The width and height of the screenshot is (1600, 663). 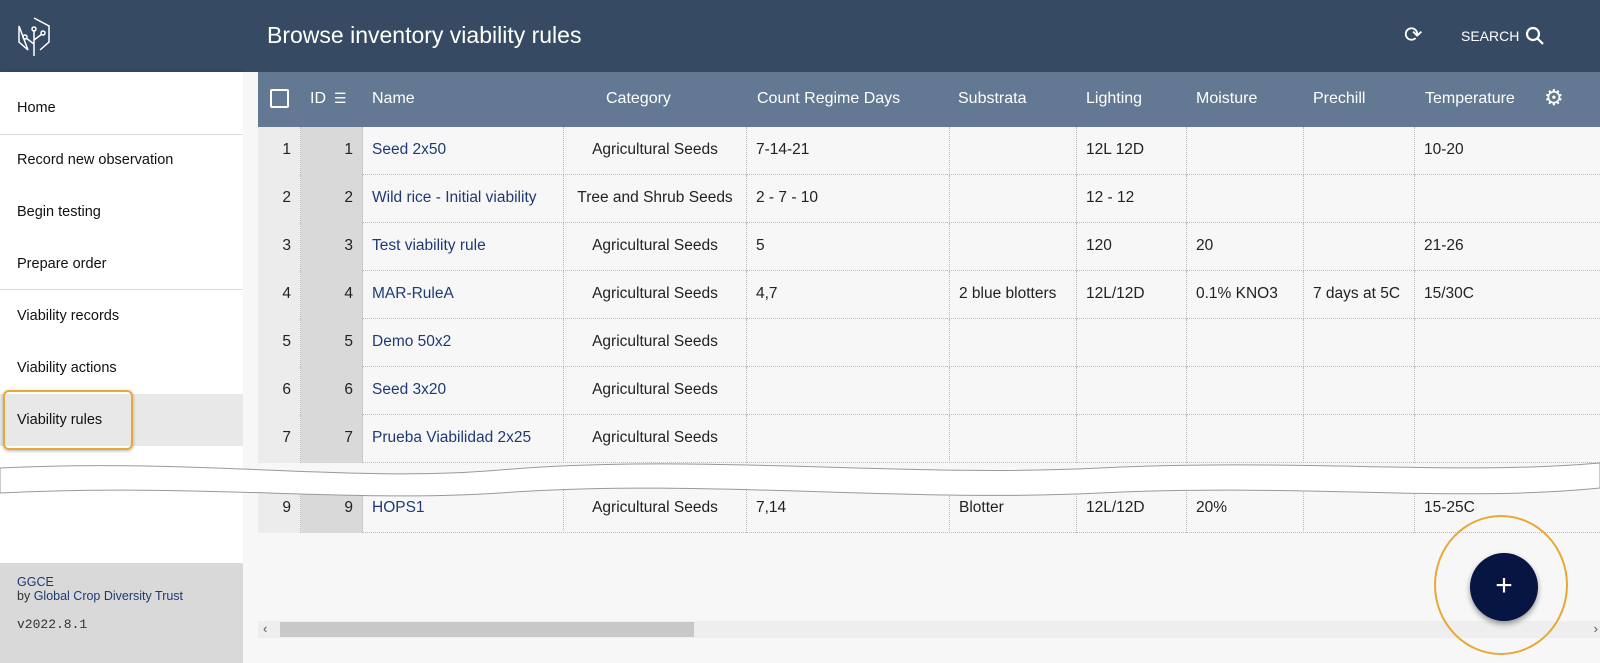 I want to click on cell-row-number: 6, so click(x=279, y=391).